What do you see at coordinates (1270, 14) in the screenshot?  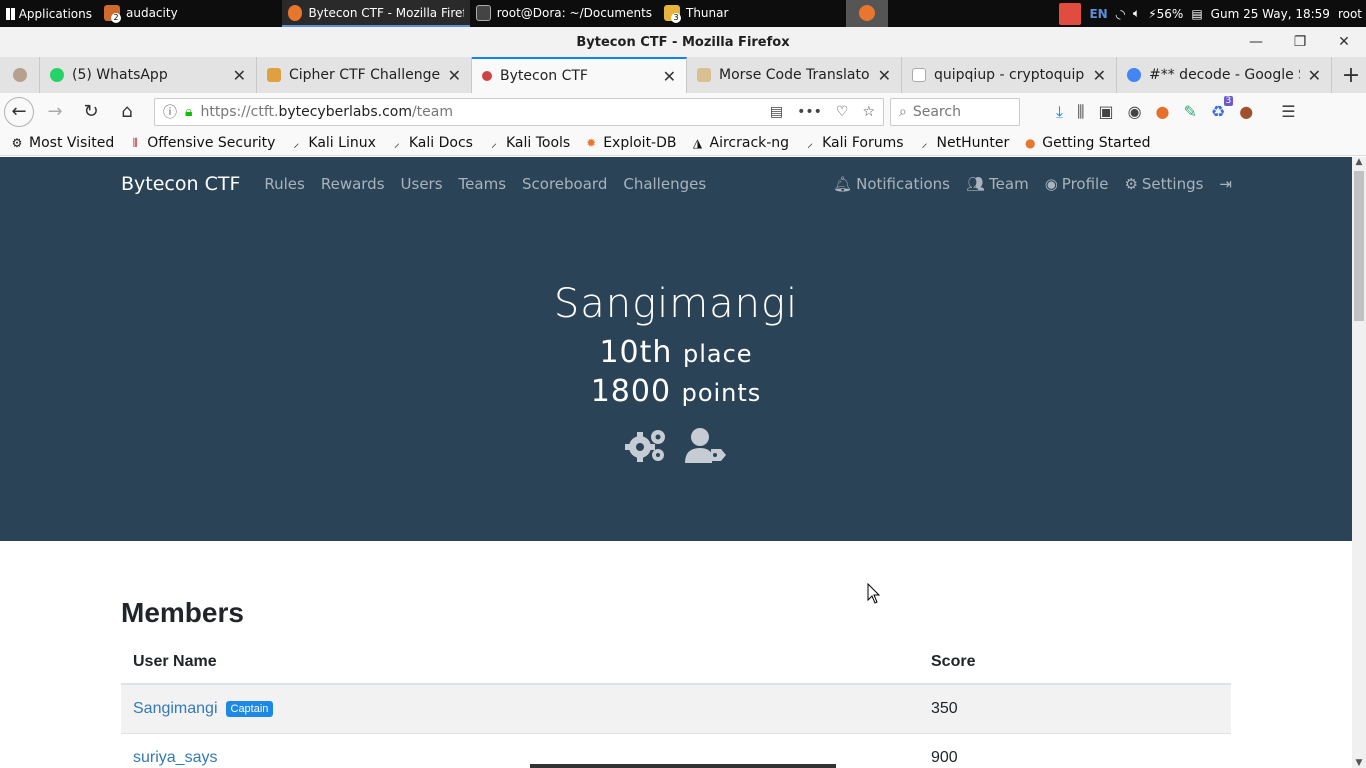 I see `clock: Gum 25 Way, 18:59` at bounding box center [1270, 14].